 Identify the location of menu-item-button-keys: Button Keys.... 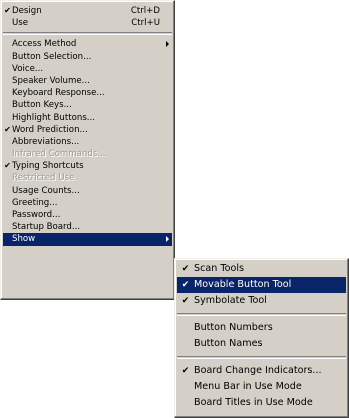
(87, 105).